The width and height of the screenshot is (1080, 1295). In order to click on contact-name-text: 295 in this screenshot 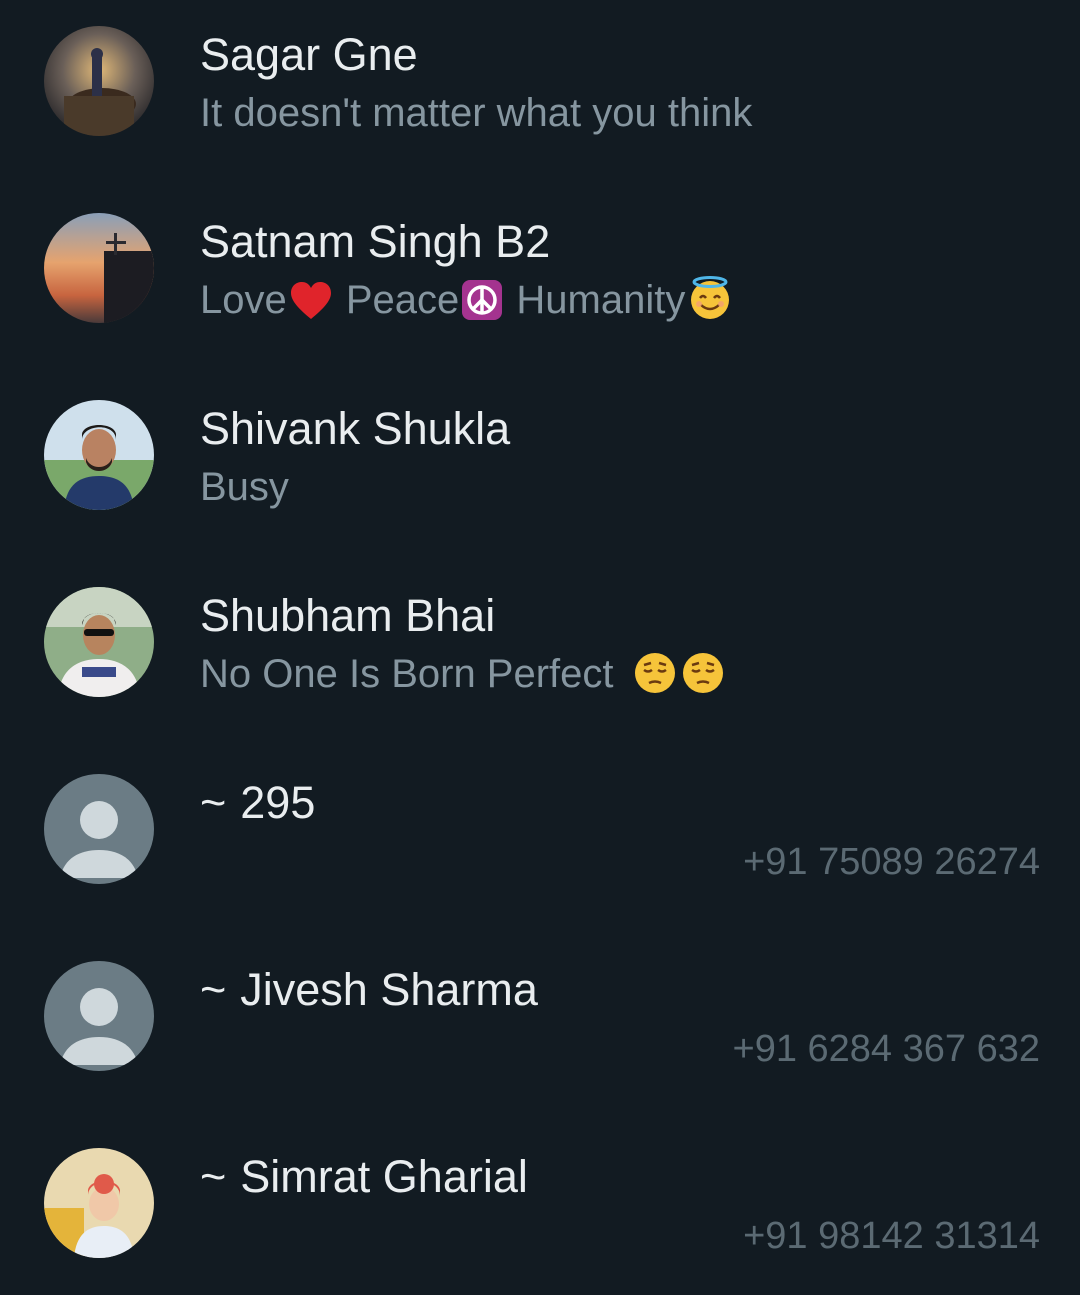, I will do `click(278, 802)`.